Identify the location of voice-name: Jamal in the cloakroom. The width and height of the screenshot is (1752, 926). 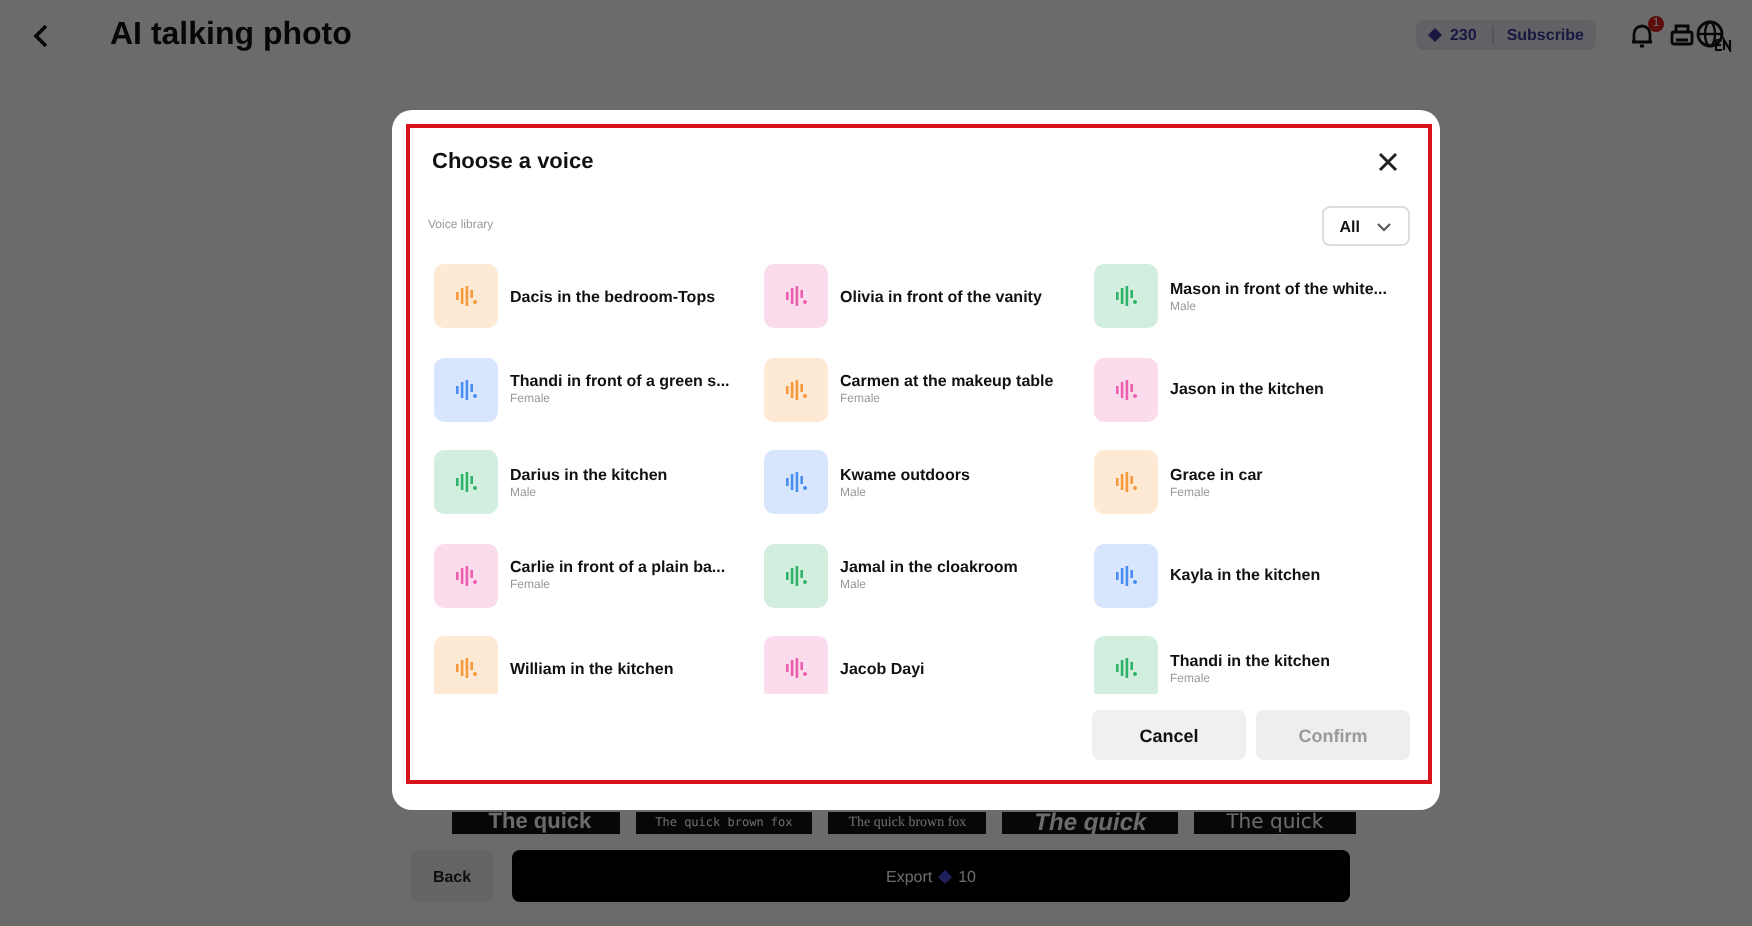
(929, 567).